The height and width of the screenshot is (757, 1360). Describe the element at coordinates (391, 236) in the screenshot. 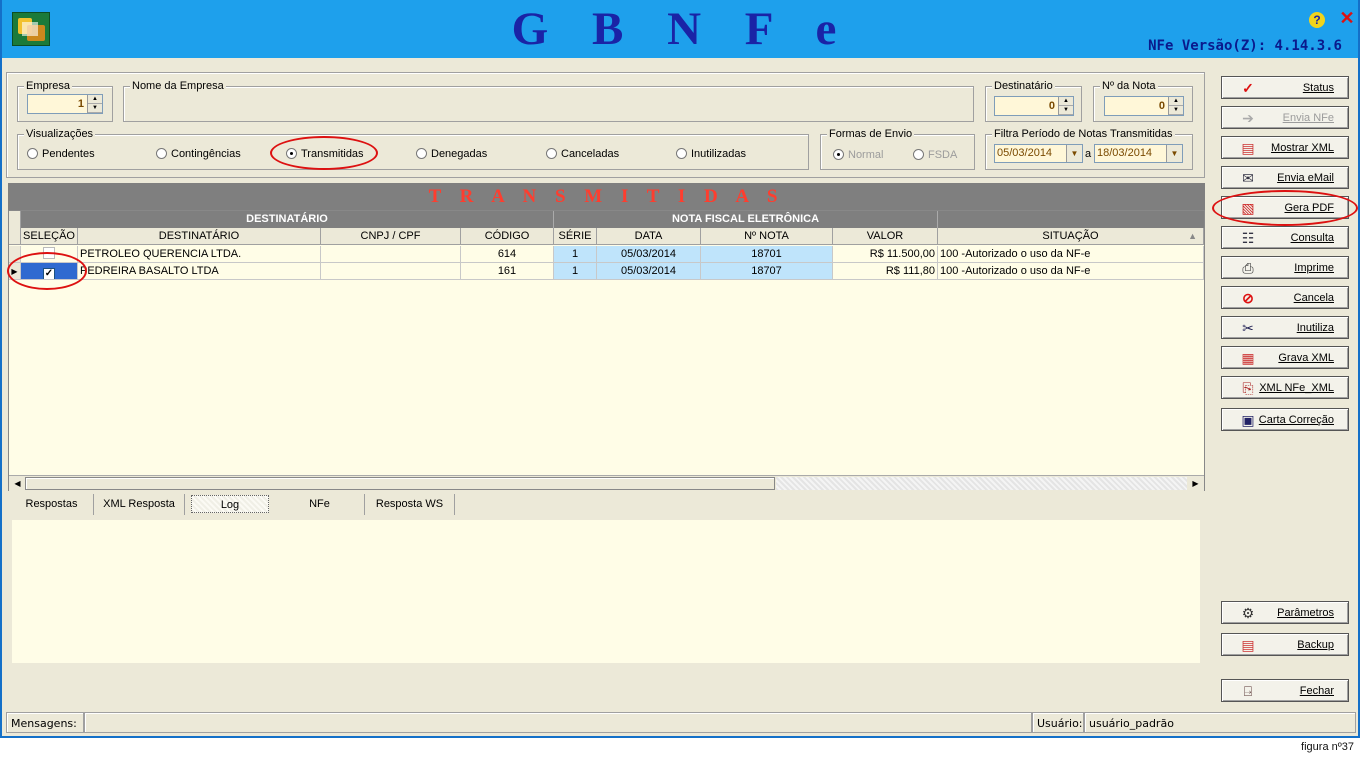

I see `col-header-cnpj: CNPJ / CPF` at that location.